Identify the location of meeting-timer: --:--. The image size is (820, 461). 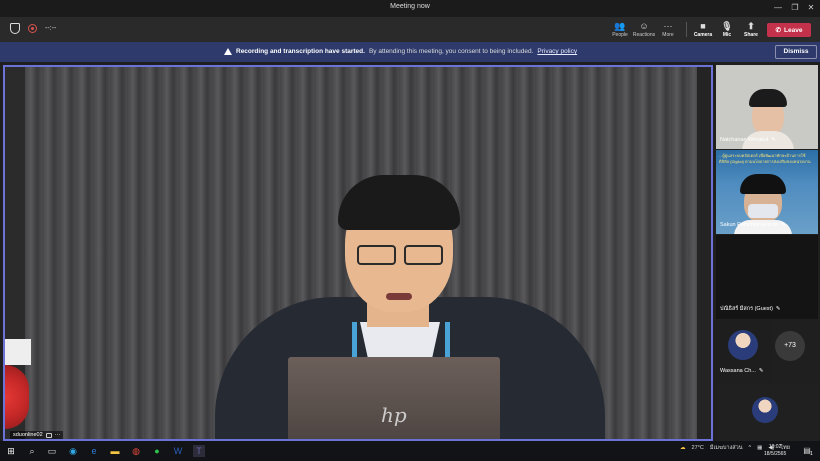
(51, 28).